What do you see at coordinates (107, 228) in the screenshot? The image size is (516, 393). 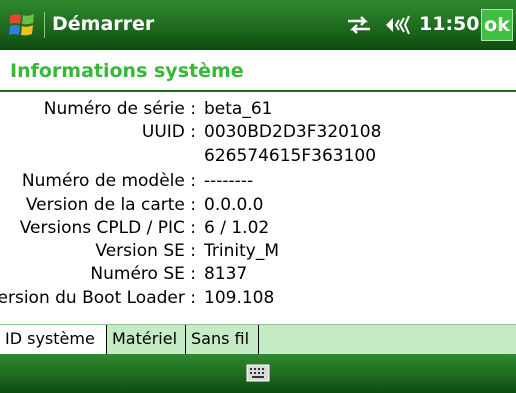 I see `info-label: Versions CPLD / PIC :` at bounding box center [107, 228].